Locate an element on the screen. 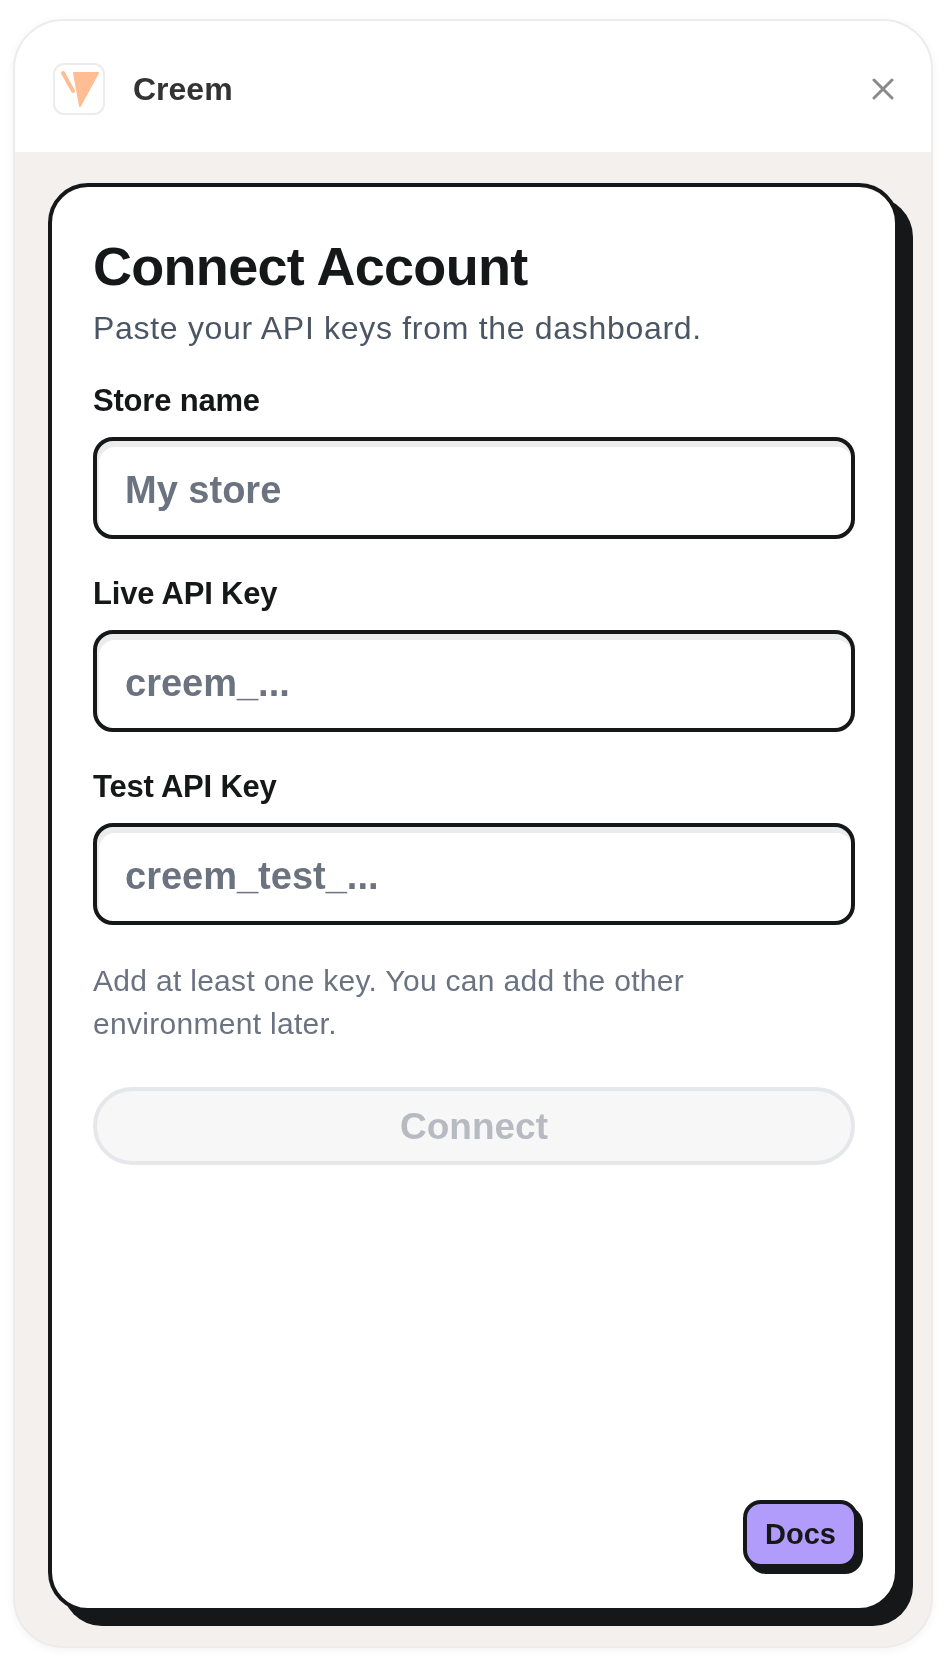  field-label: Live API Key is located at coordinates (186, 594).